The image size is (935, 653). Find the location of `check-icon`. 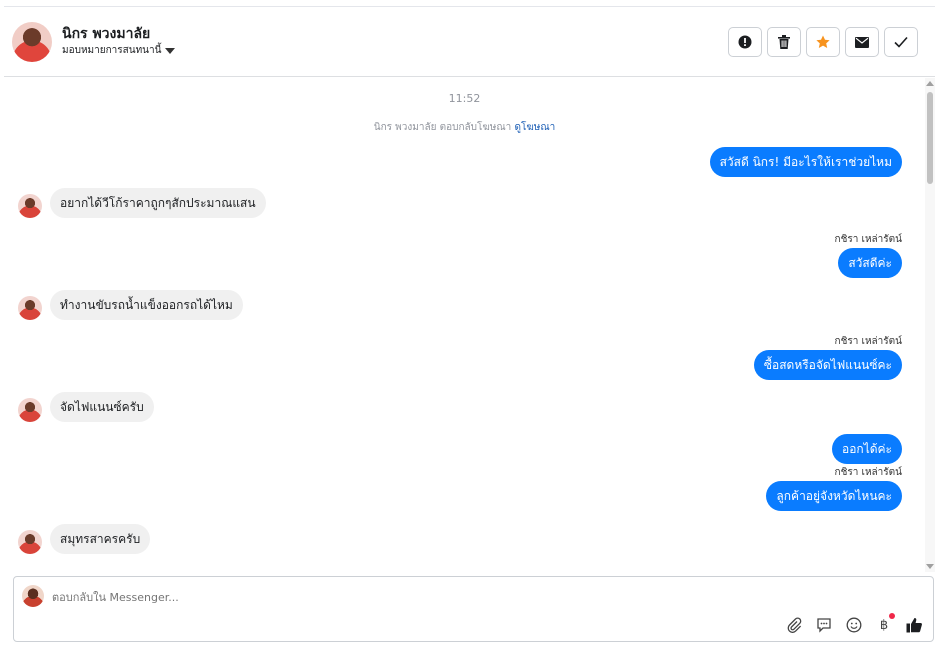

check-icon is located at coordinates (901, 42).